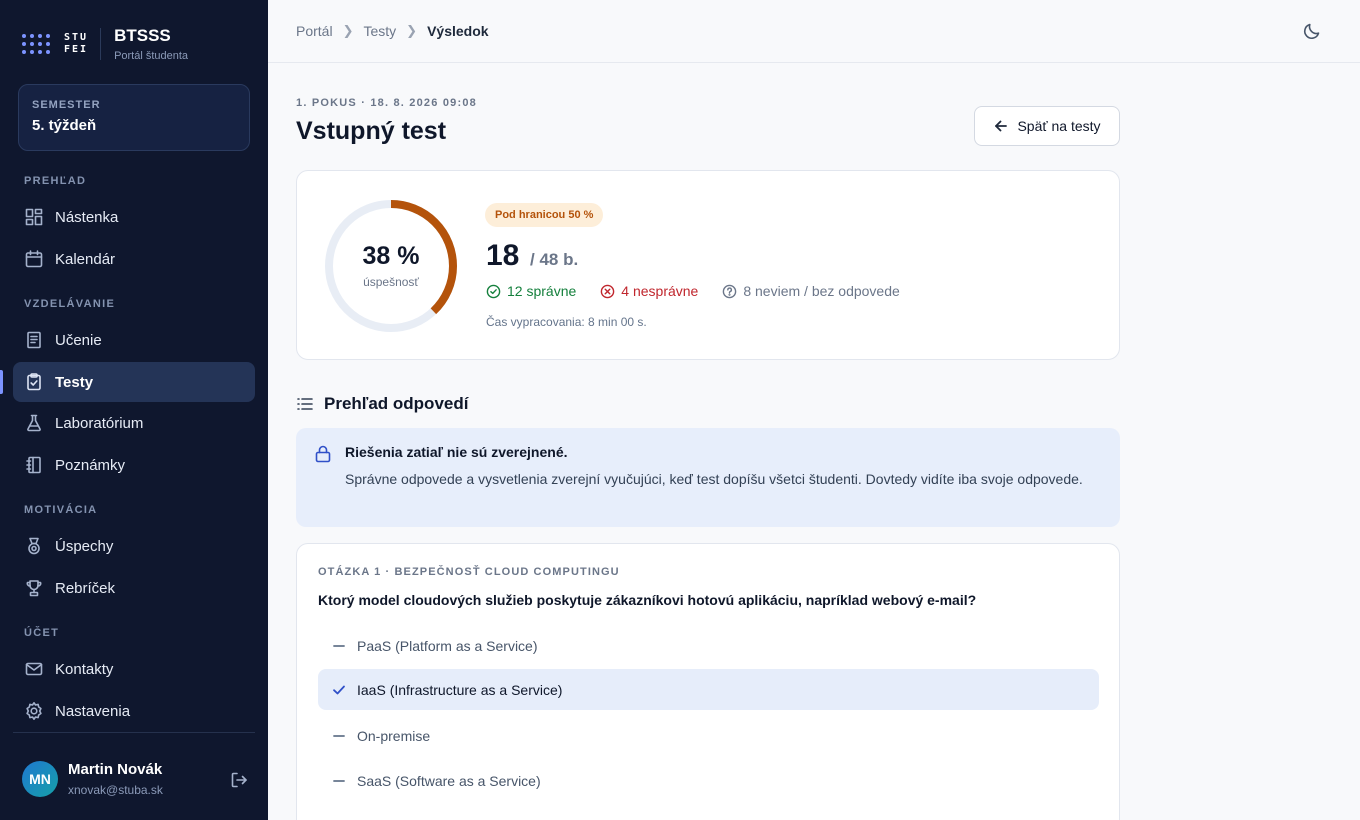  I want to click on stat-wrong: 4 nesprávne, so click(649, 291).